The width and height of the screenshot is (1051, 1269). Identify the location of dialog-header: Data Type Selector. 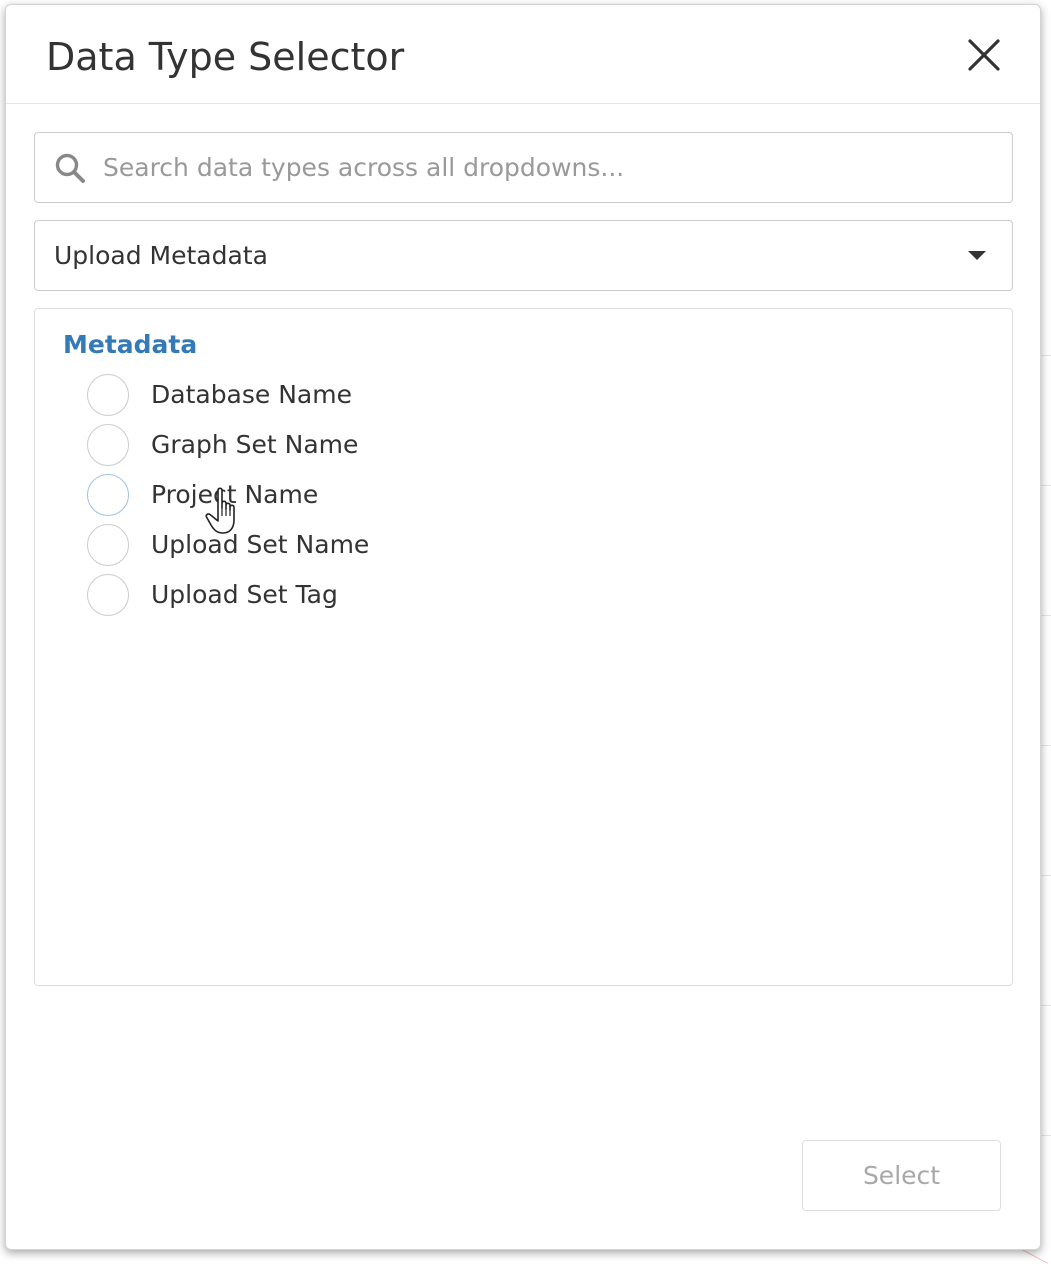
(523, 54).